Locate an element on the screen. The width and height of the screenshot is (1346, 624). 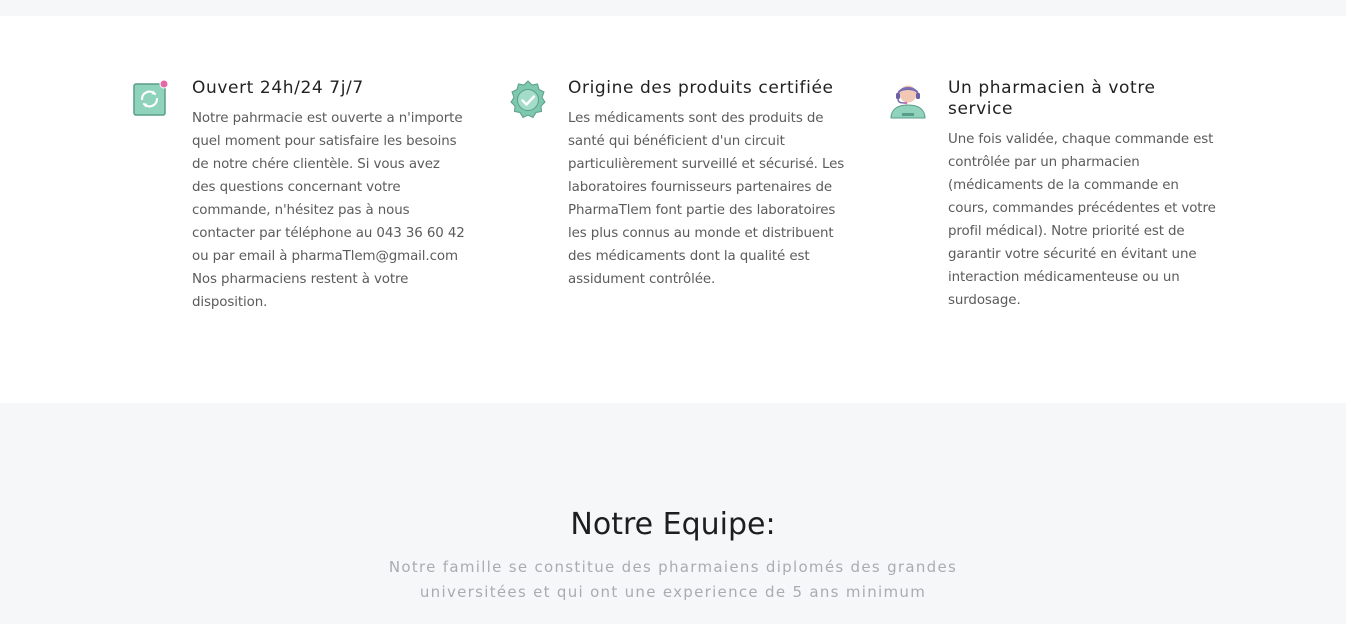
feature-title: Origine des produits certifiée is located at coordinates (701, 88).